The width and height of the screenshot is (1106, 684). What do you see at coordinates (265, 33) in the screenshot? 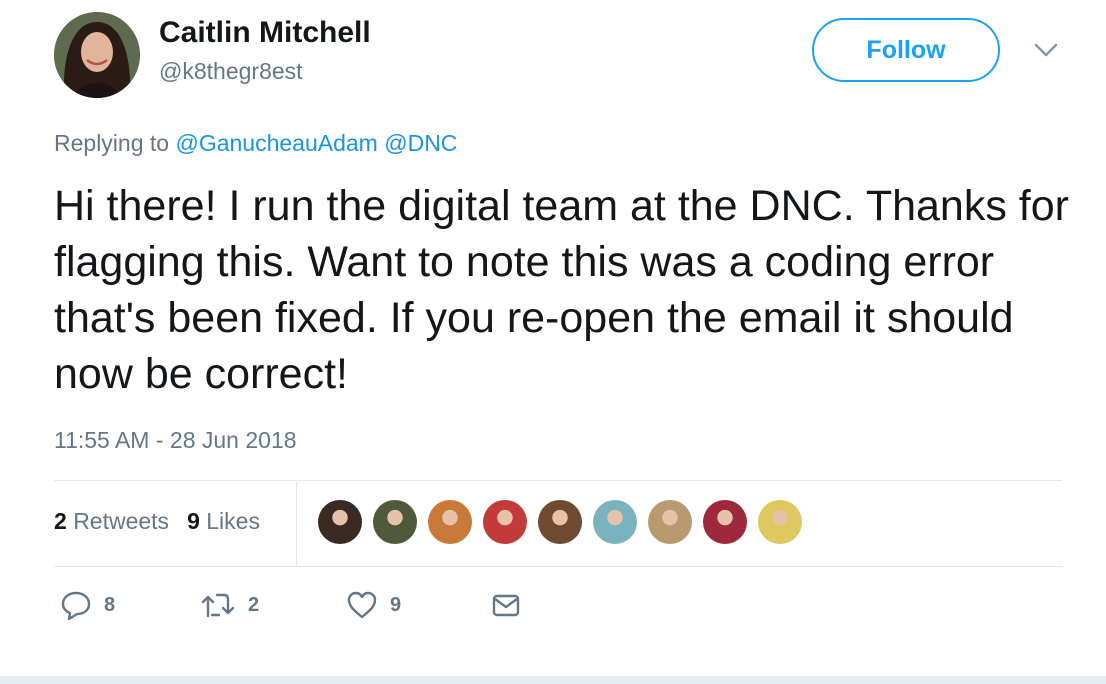
I see `author-name: Caitlin Mitchell` at bounding box center [265, 33].